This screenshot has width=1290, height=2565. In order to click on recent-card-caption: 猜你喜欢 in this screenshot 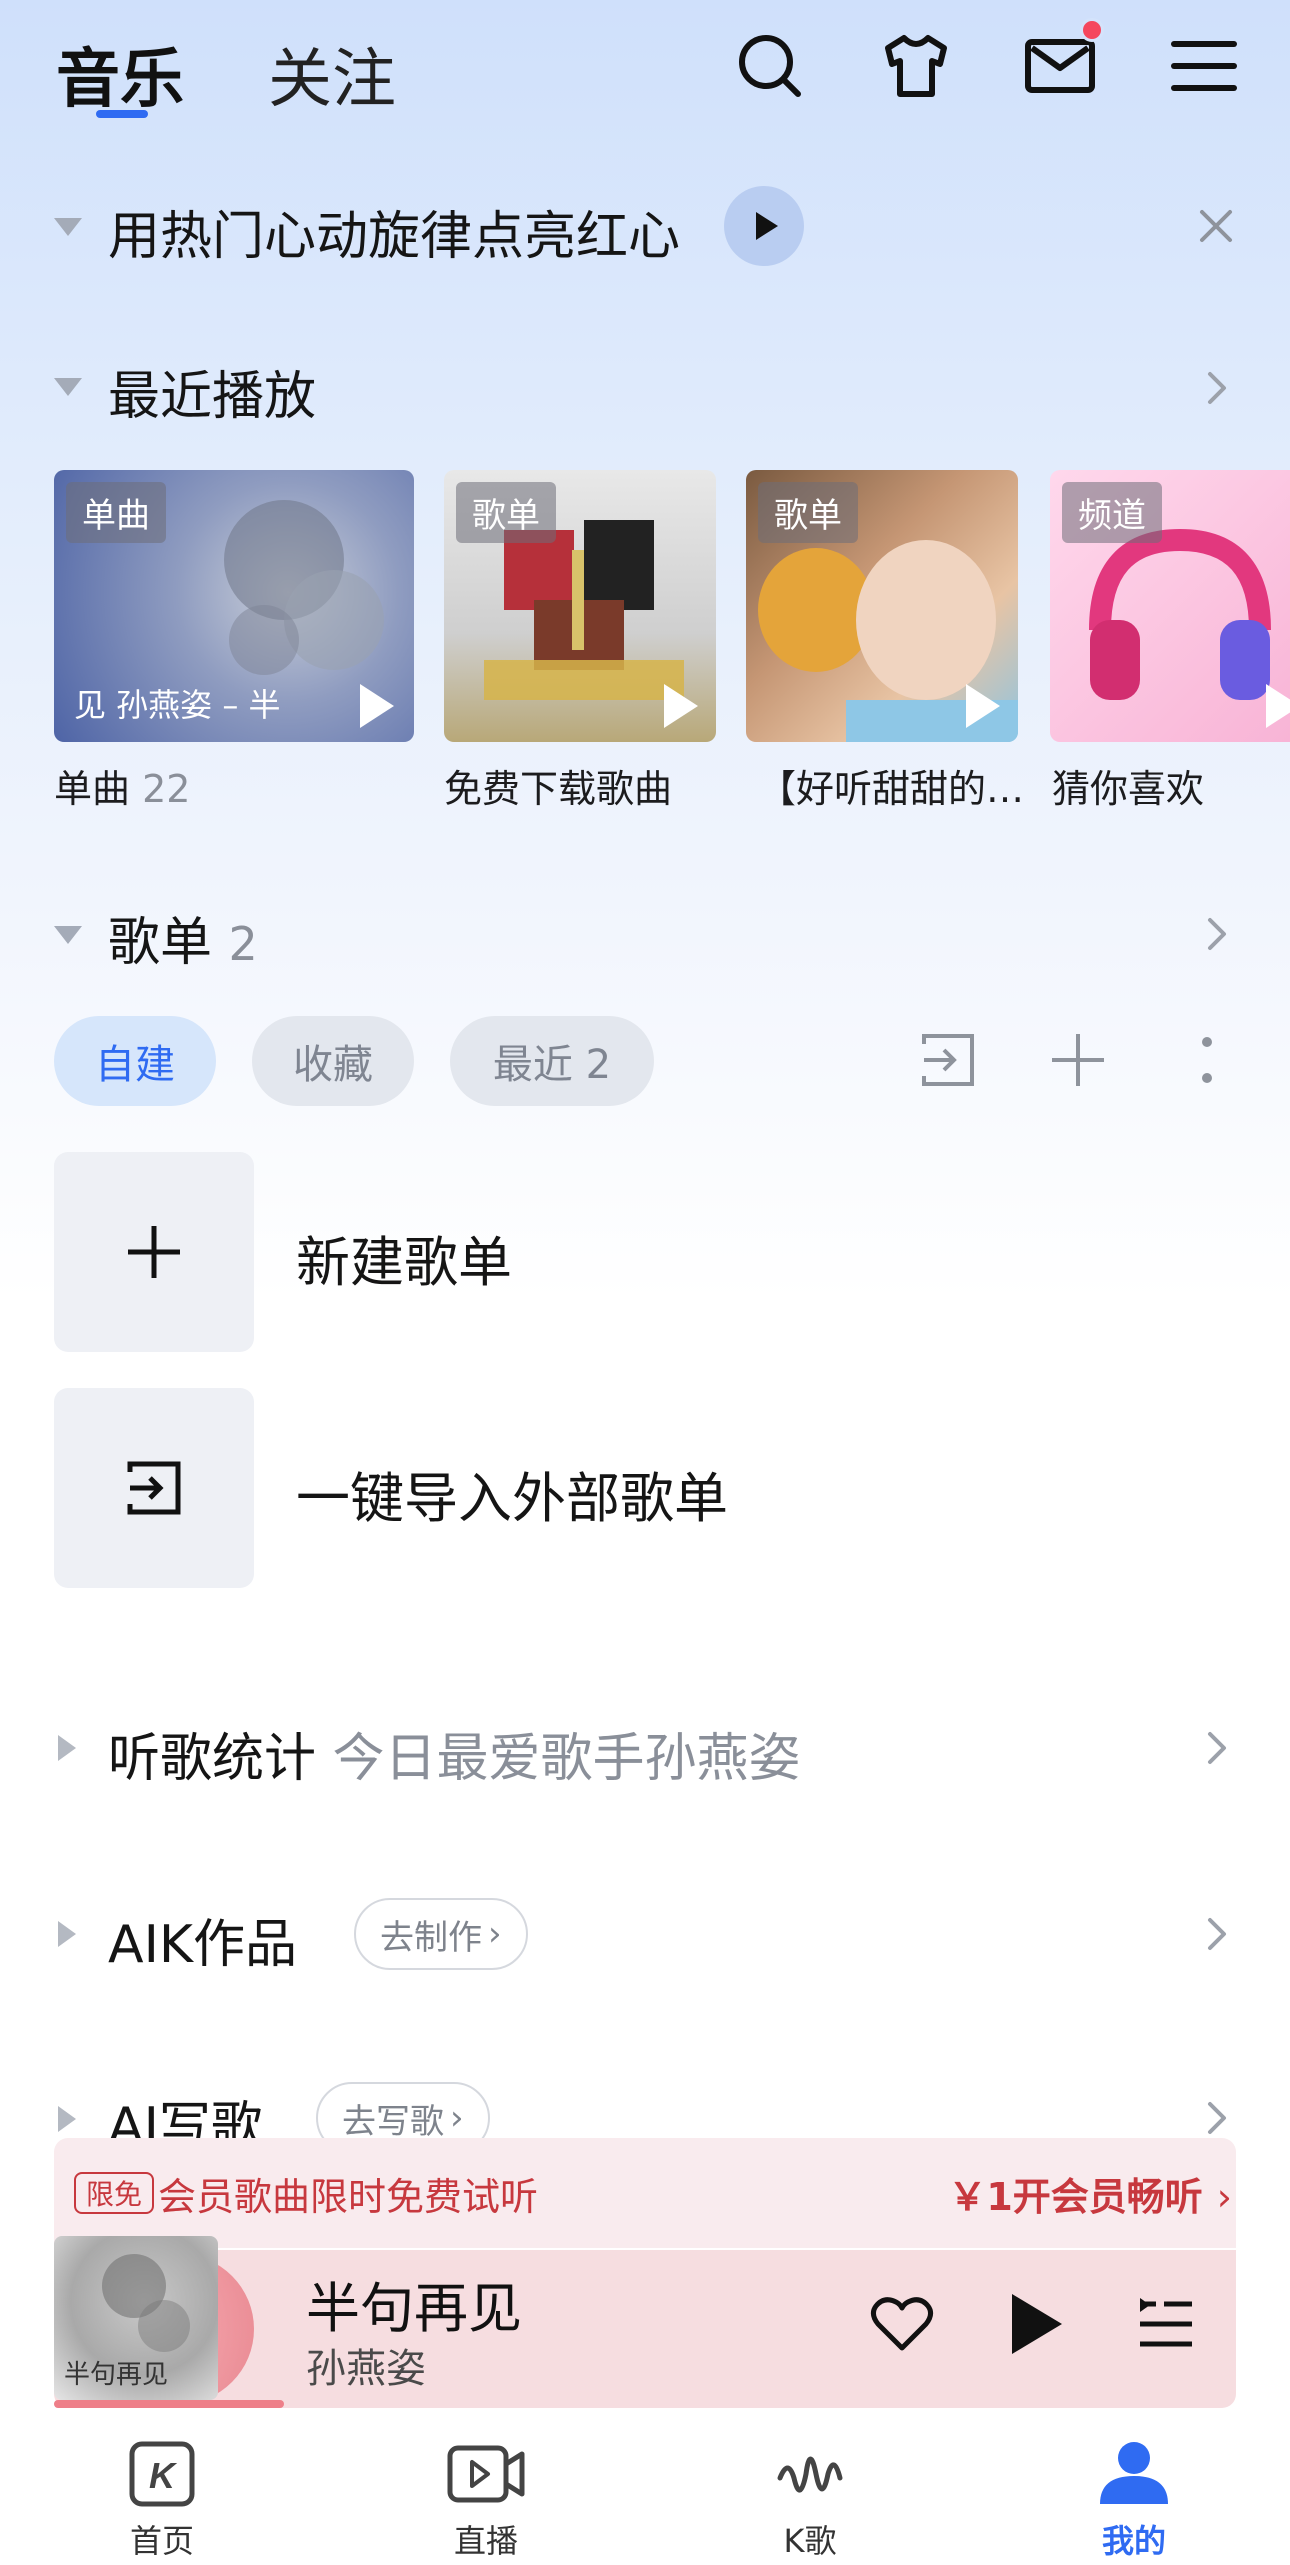, I will do `click(1128, 789)`.